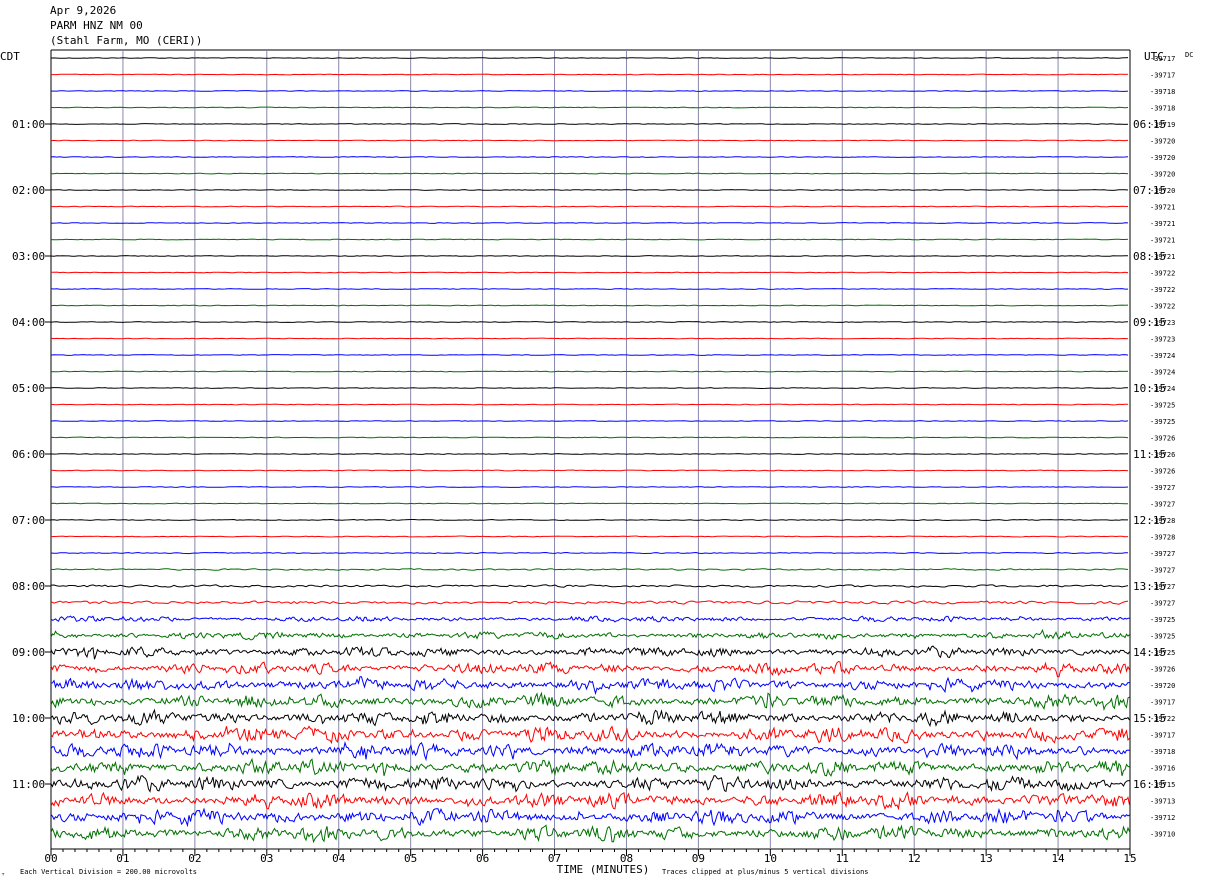  What do you see at coordinates (3, 876) in the screenshot?
I see `corner-mark: ᵀ` at bounding box center [3, 876].